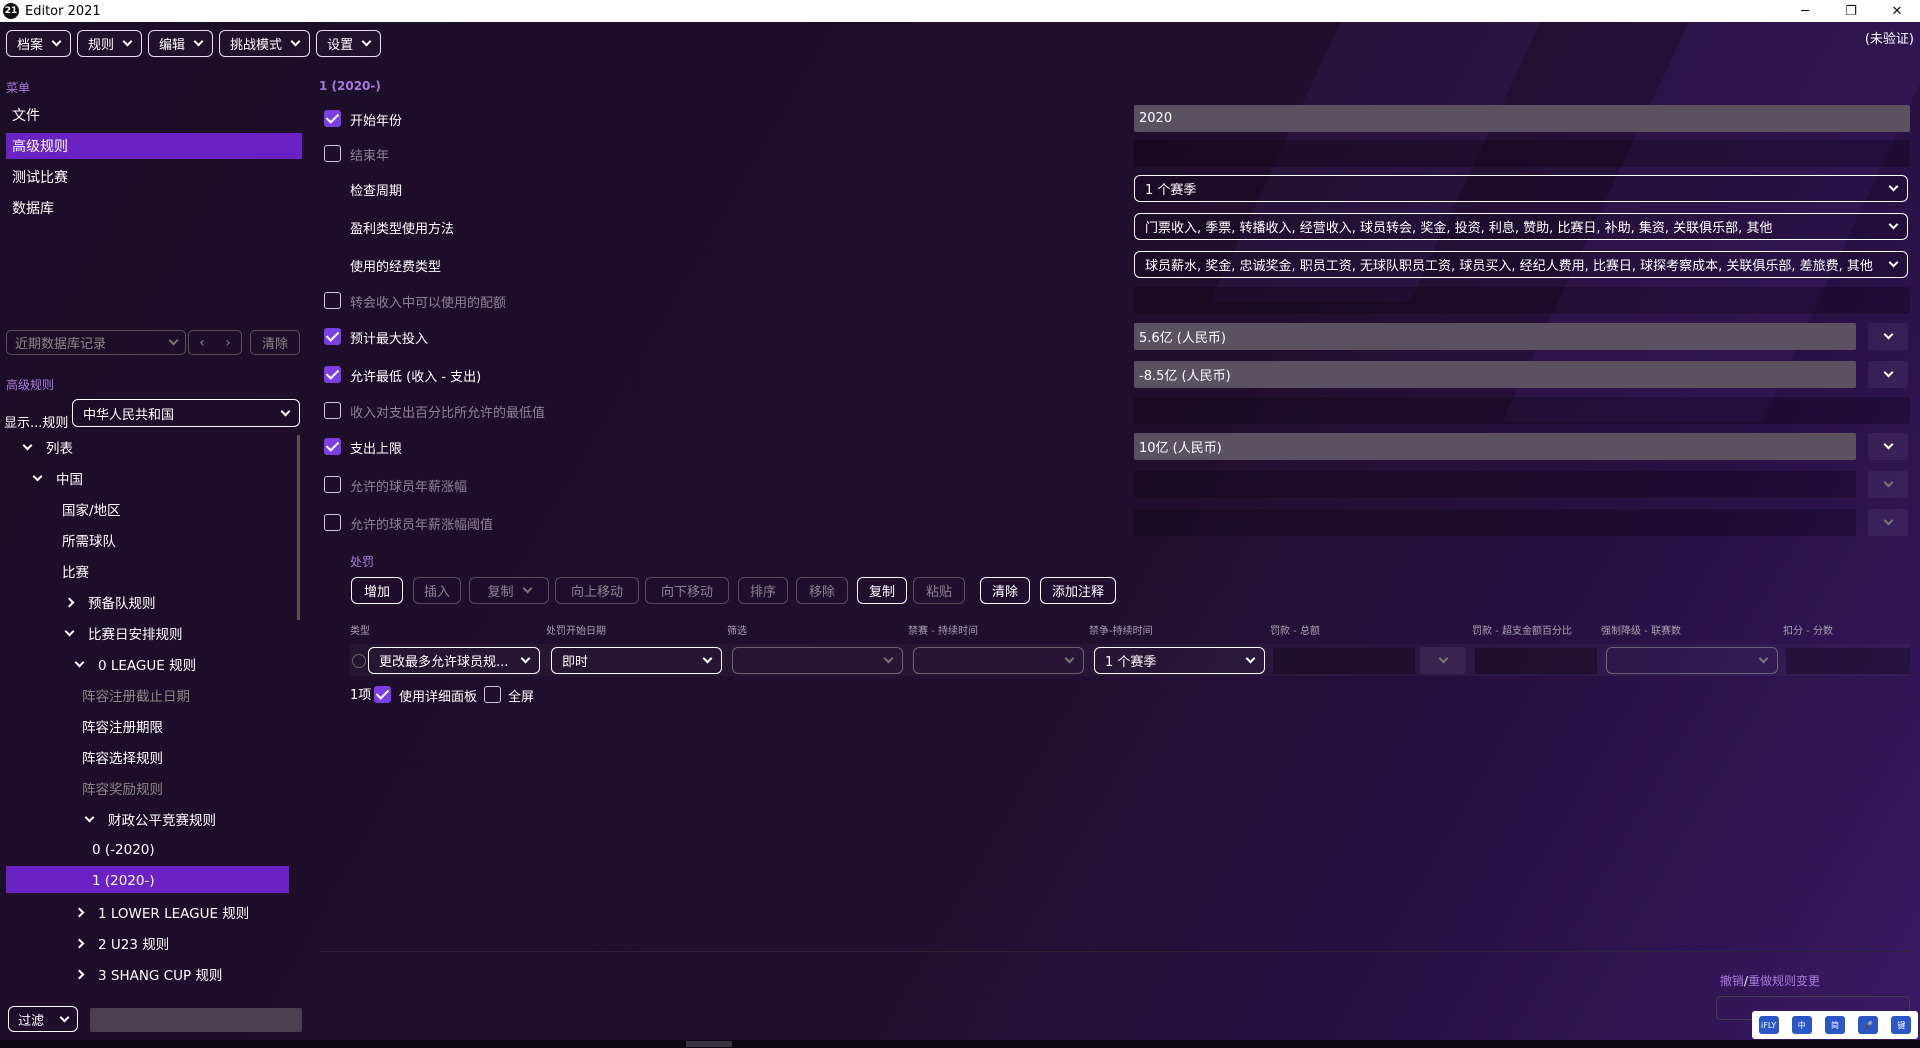 Image resolution: width=1920 pixels, height=1048 pixels. I want to click on move-up-button: 向上移动, so click(597, 590).